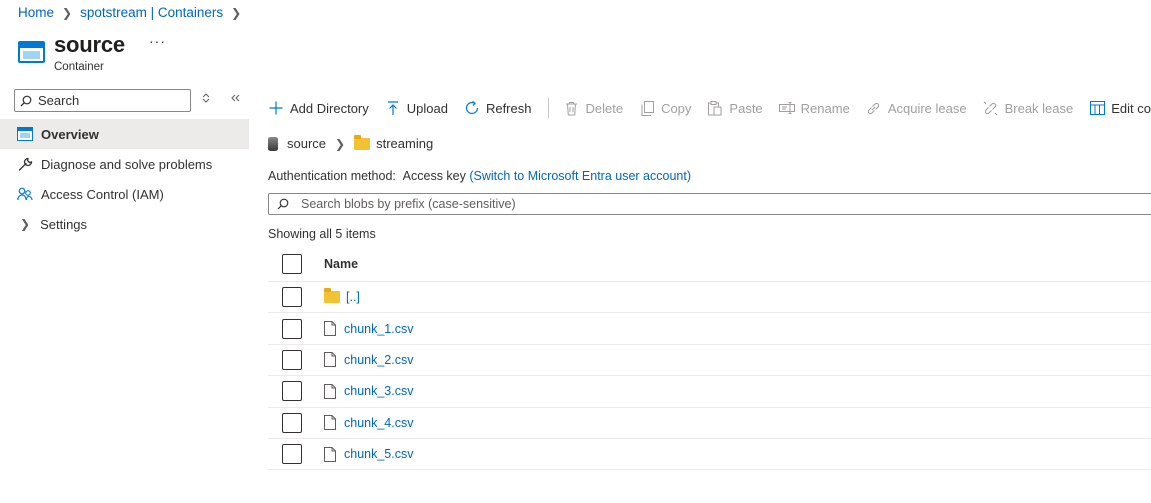 Image resolution: width=1151 pixels, height=503 pixels. What do you see at coordinates (368, 329) in the screenshot?
I see `blob-link: chunk_1.csv` at bounding box center [368, 329].